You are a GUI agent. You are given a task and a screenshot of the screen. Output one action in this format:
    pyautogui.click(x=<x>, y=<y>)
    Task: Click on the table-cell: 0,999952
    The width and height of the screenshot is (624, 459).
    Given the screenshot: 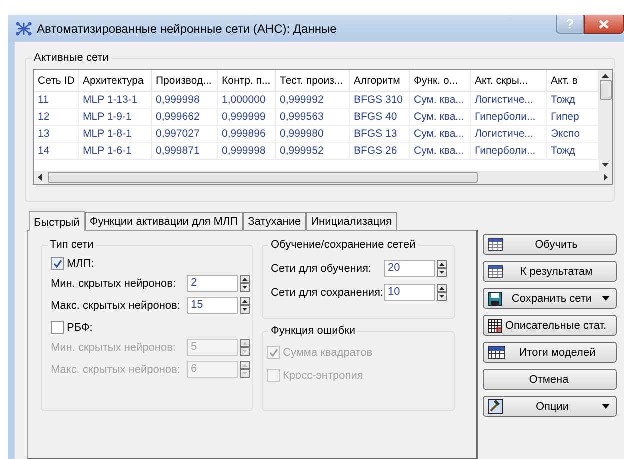 What is the action you would take?
    pyautogui.click(x=313, y=151)
    